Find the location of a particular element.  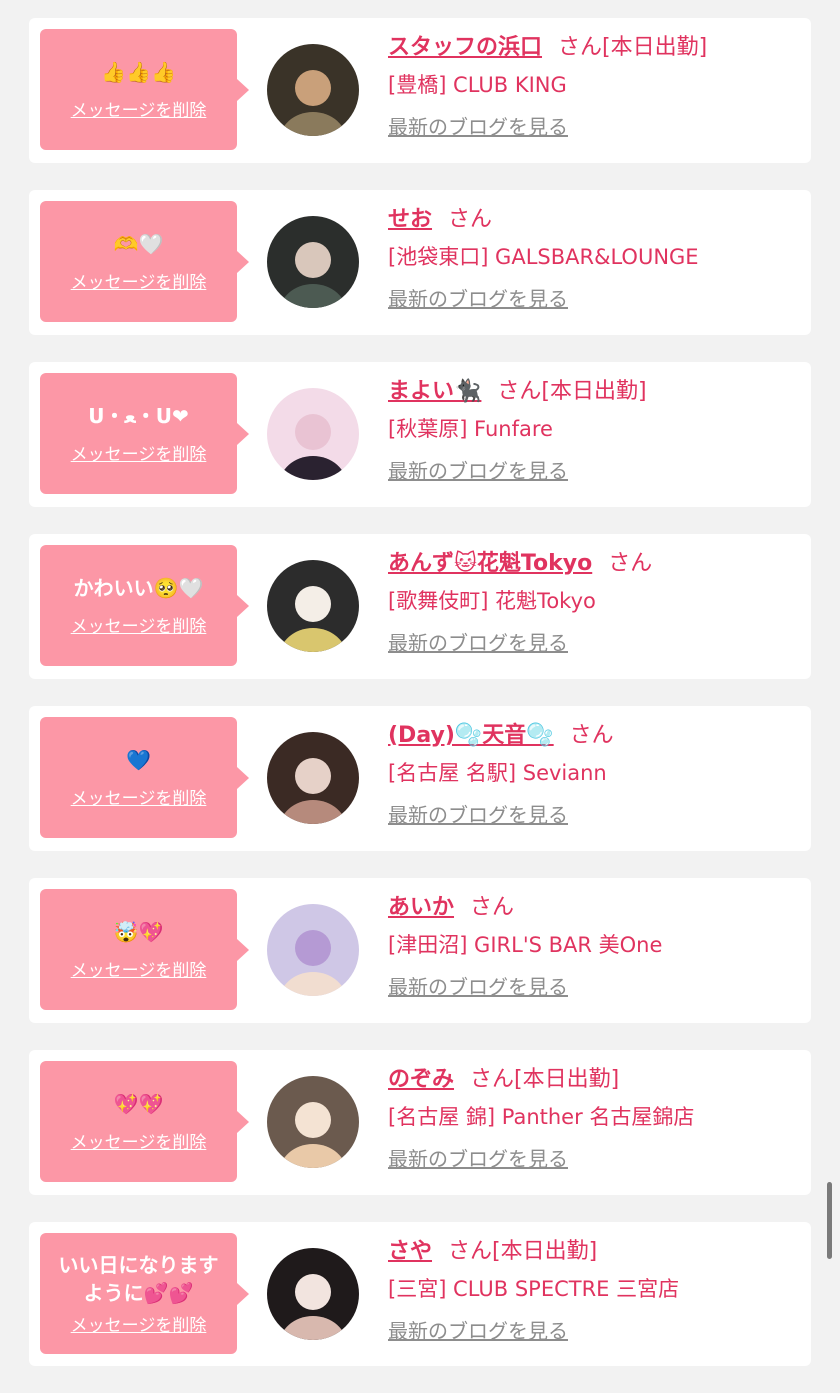

message-bubble: 💙 メッセージを削除 is located at coordinates (144, 777).